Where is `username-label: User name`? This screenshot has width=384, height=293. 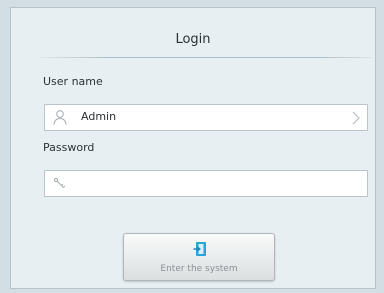
username-label: User name is located at coordinates (73, 81).